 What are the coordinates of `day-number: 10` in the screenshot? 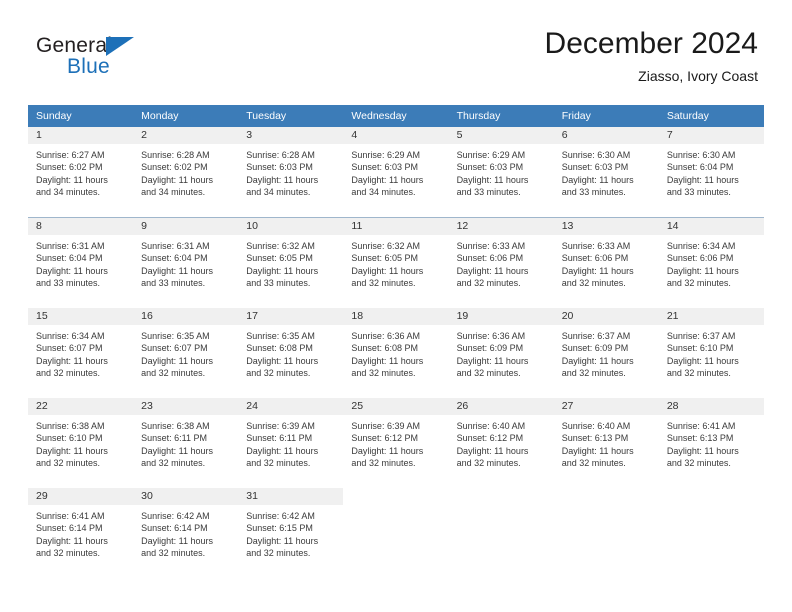 It's located at (291, 226).